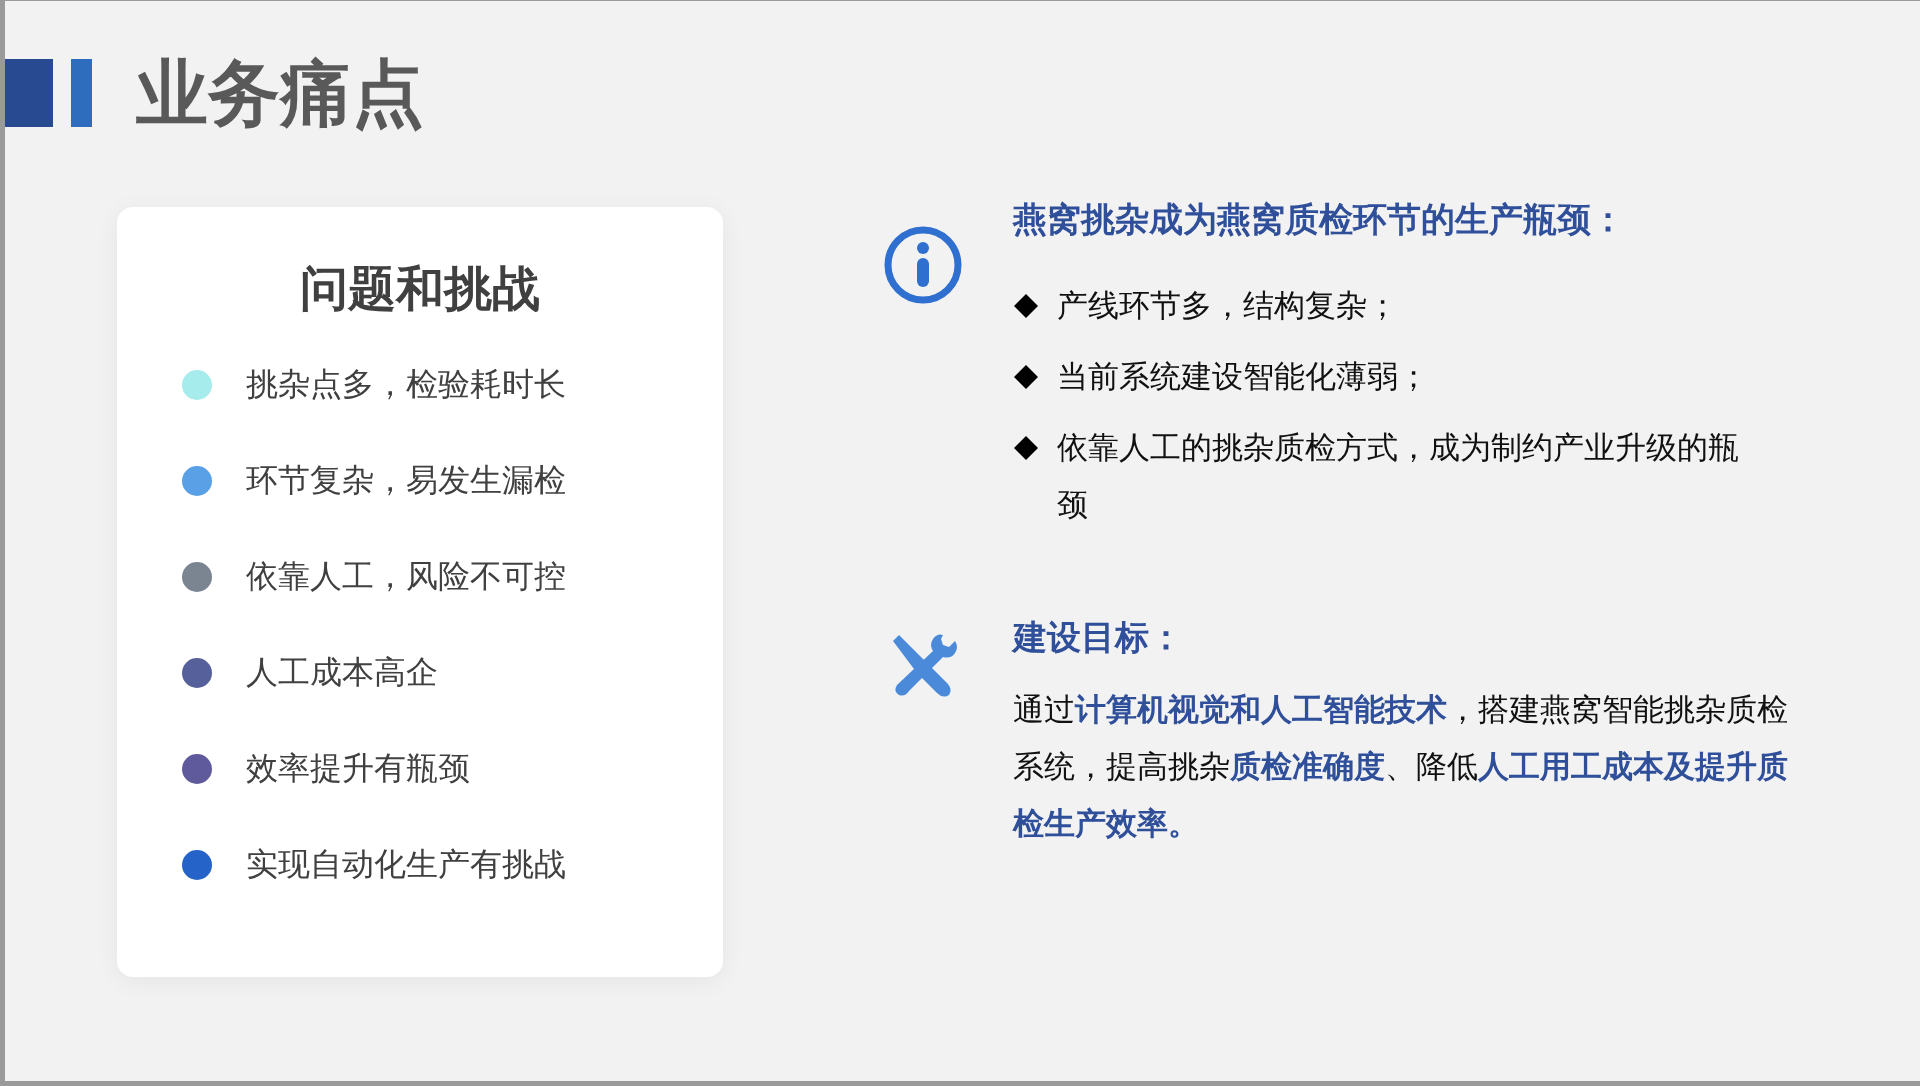 The width and height of the screenshot is (1920, 1086). What do you see at coordinates (1098, 637) in the screenshot?
I see `section-heading: 建设目标：` at bounding box center [1098, 637].